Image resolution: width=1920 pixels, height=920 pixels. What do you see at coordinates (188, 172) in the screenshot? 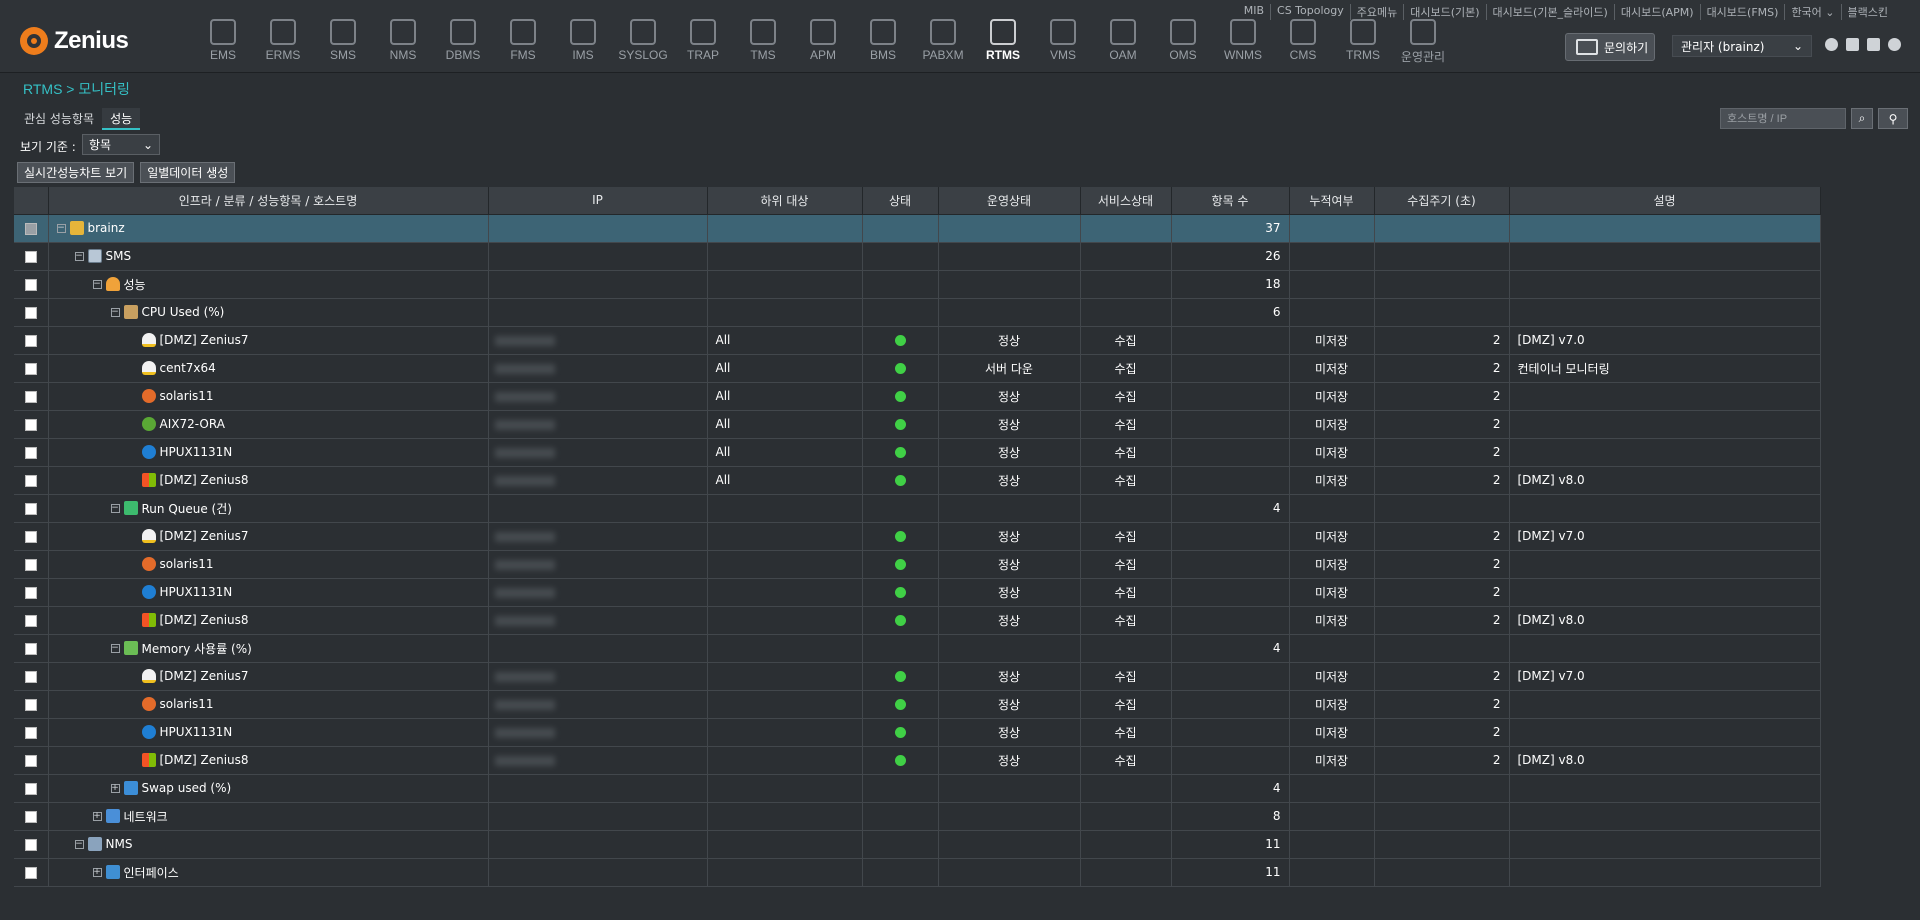
I see `daily-data-button: 일별데이터 생성` at bounding box center [188, 172].